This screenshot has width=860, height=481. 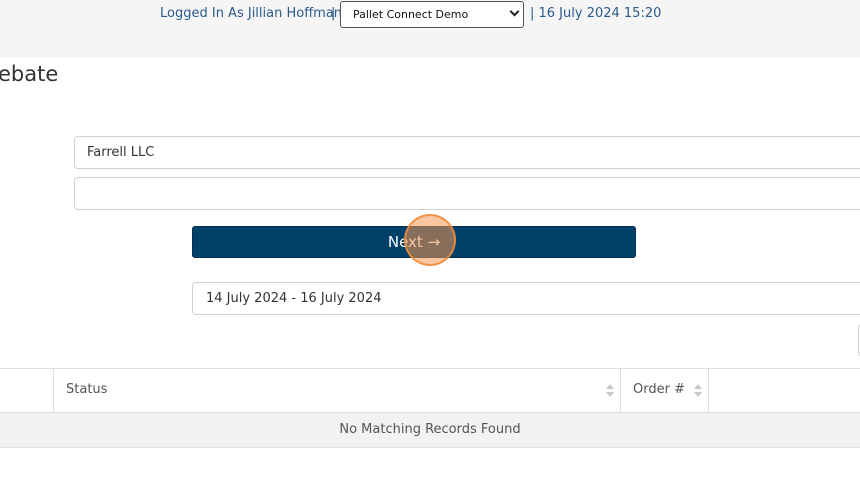 I want to click on logged-in-user-text: Logged In As Jillian Hoffman, so click(x=251, y=13).